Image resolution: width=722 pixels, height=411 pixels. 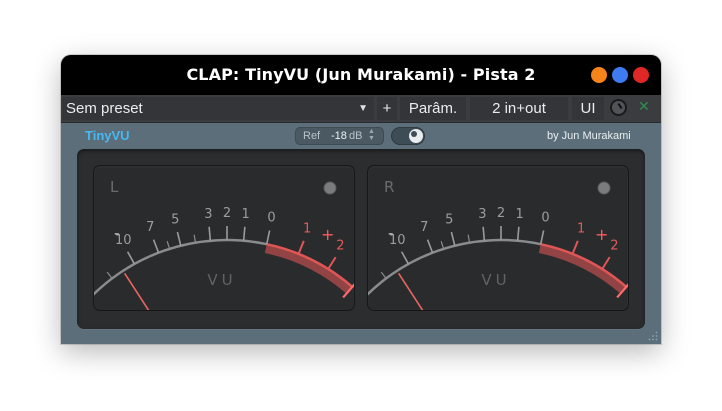 I want to click on preset-select: Sem preset ▼, so click(x=218, y=108).